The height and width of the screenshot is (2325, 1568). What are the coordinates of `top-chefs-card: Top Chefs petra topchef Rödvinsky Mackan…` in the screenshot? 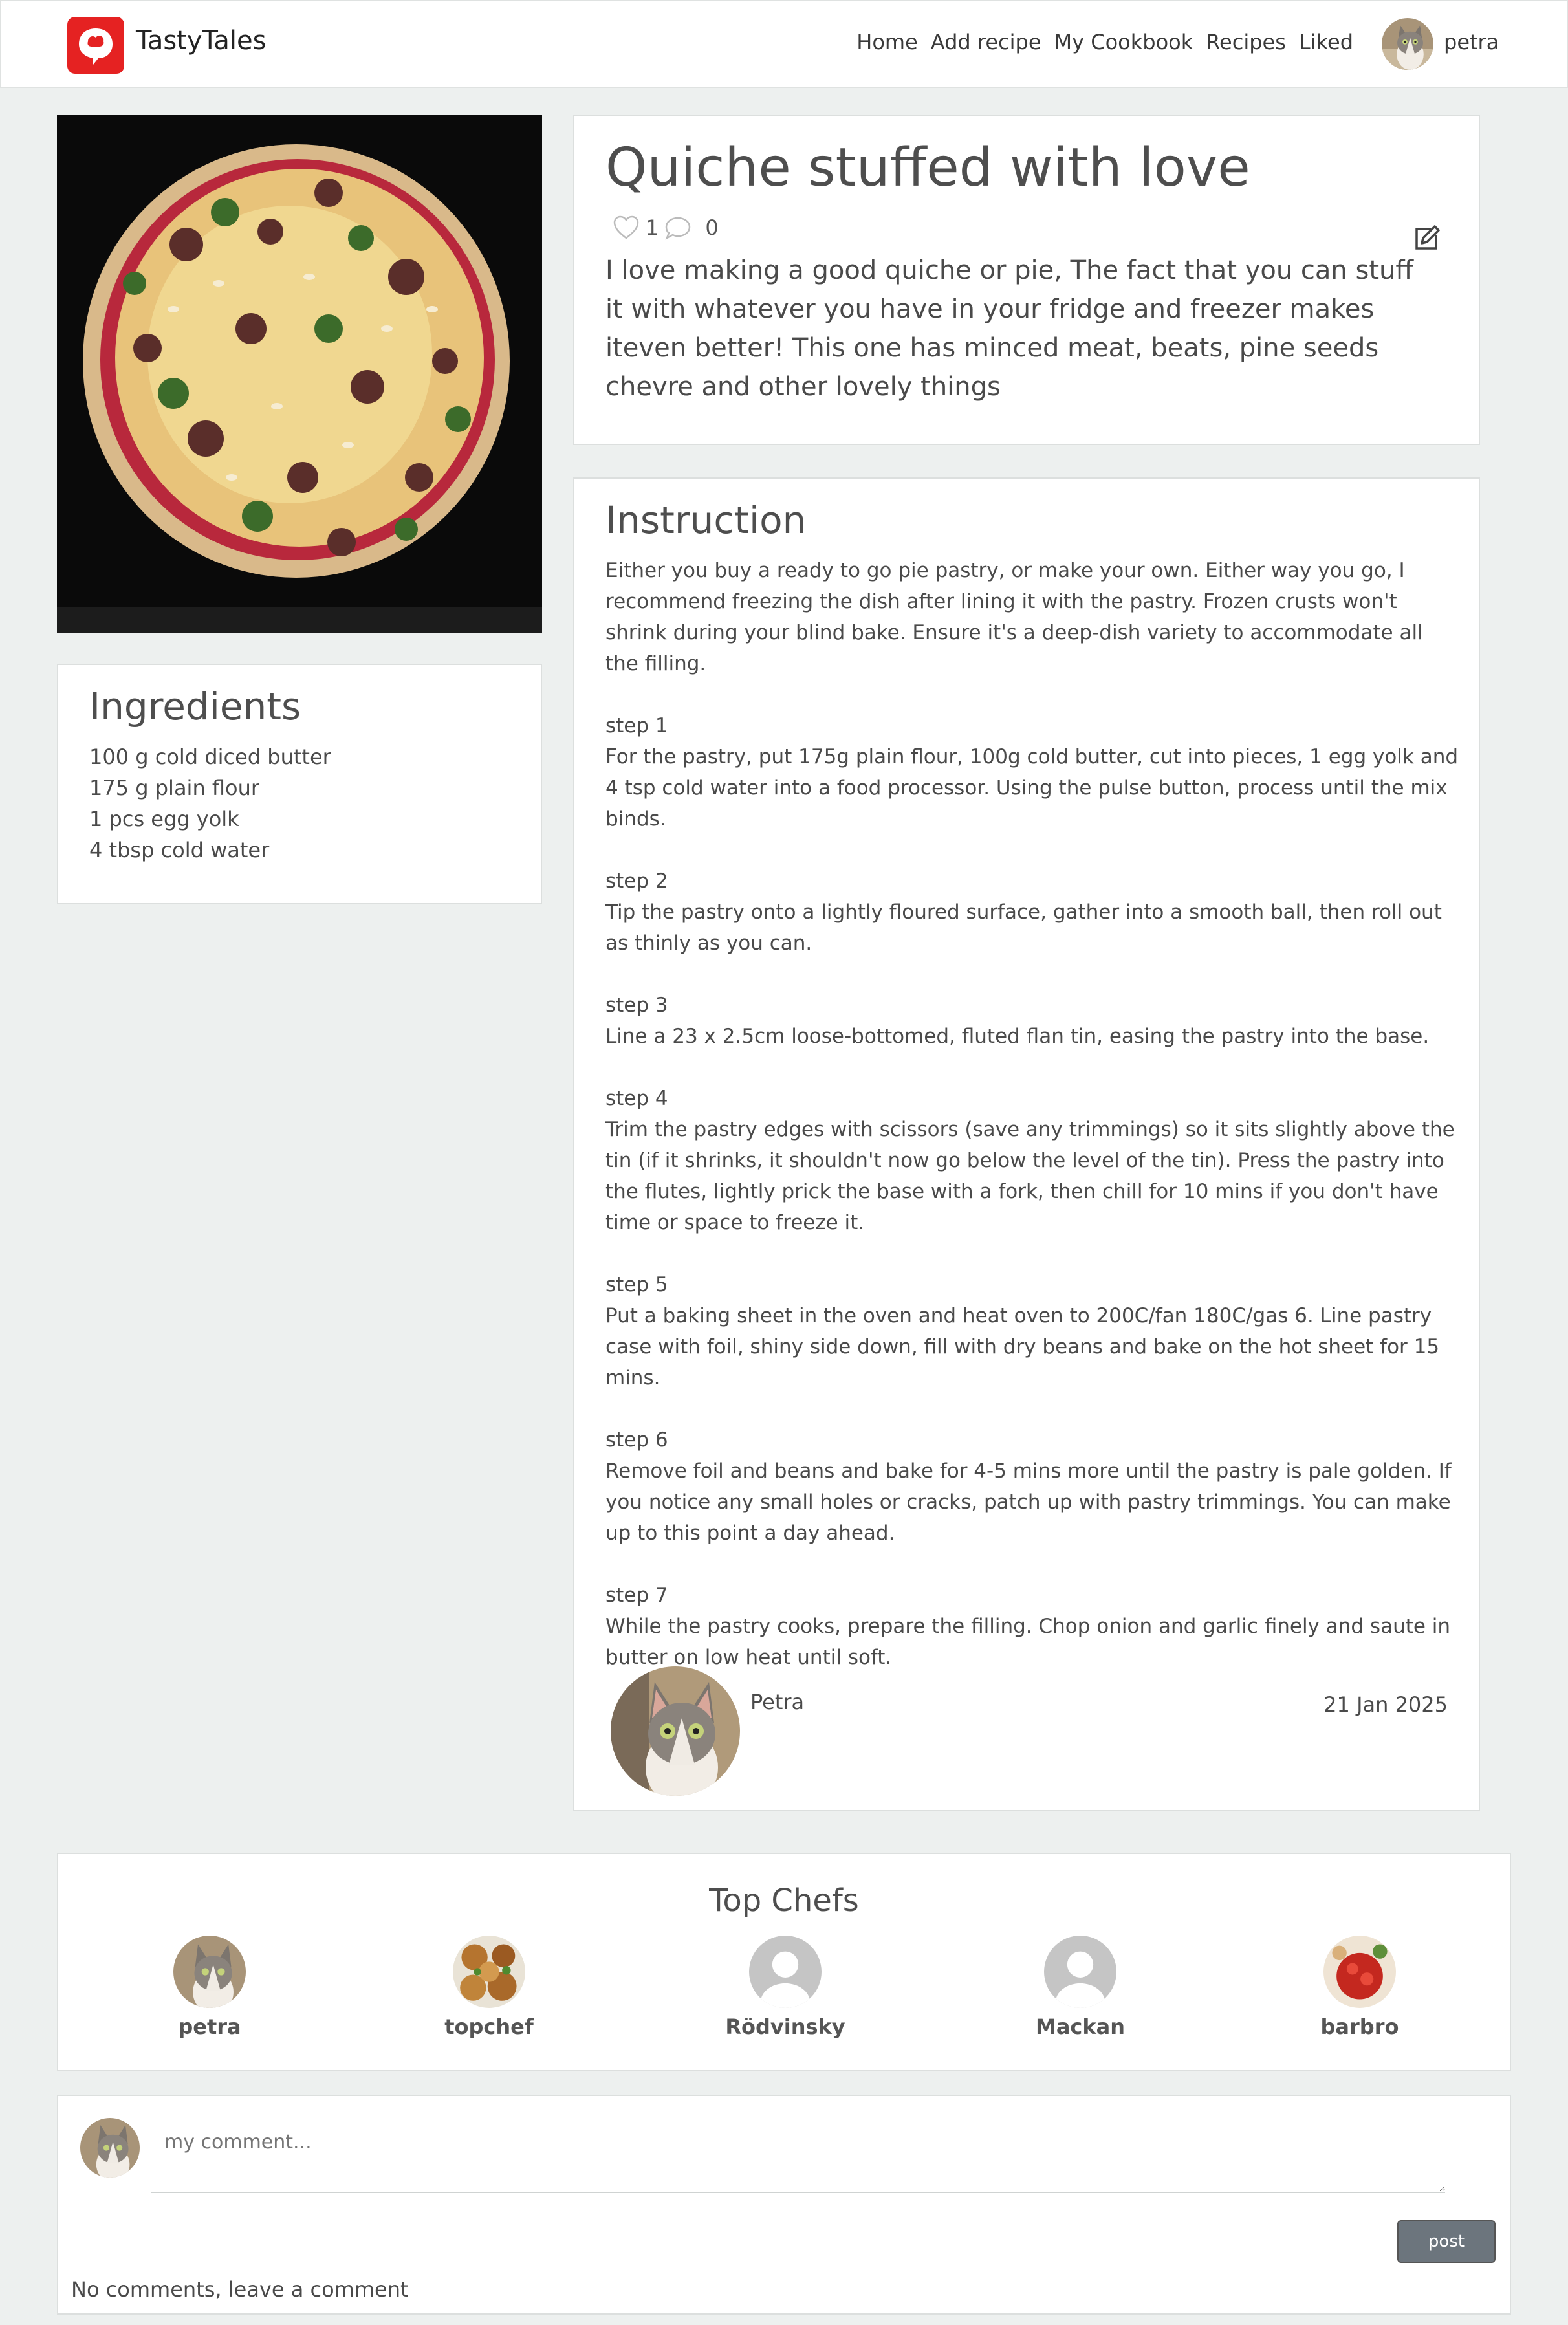 It's located at (784, 1962).